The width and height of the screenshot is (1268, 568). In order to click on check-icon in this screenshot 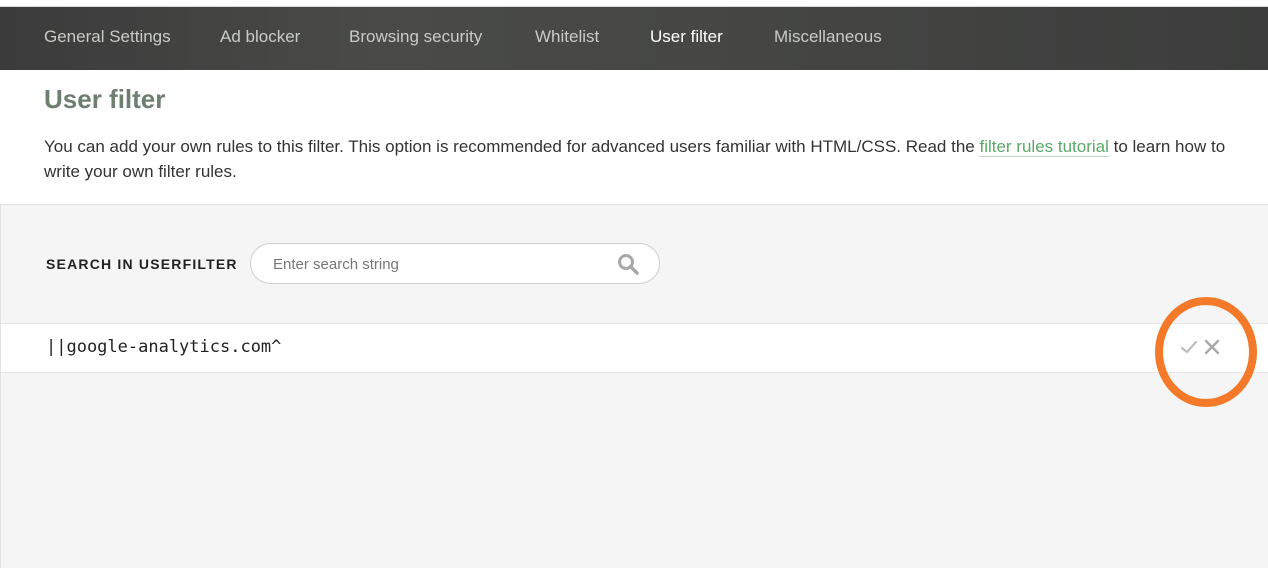, I will do `click(1189, 347)`.